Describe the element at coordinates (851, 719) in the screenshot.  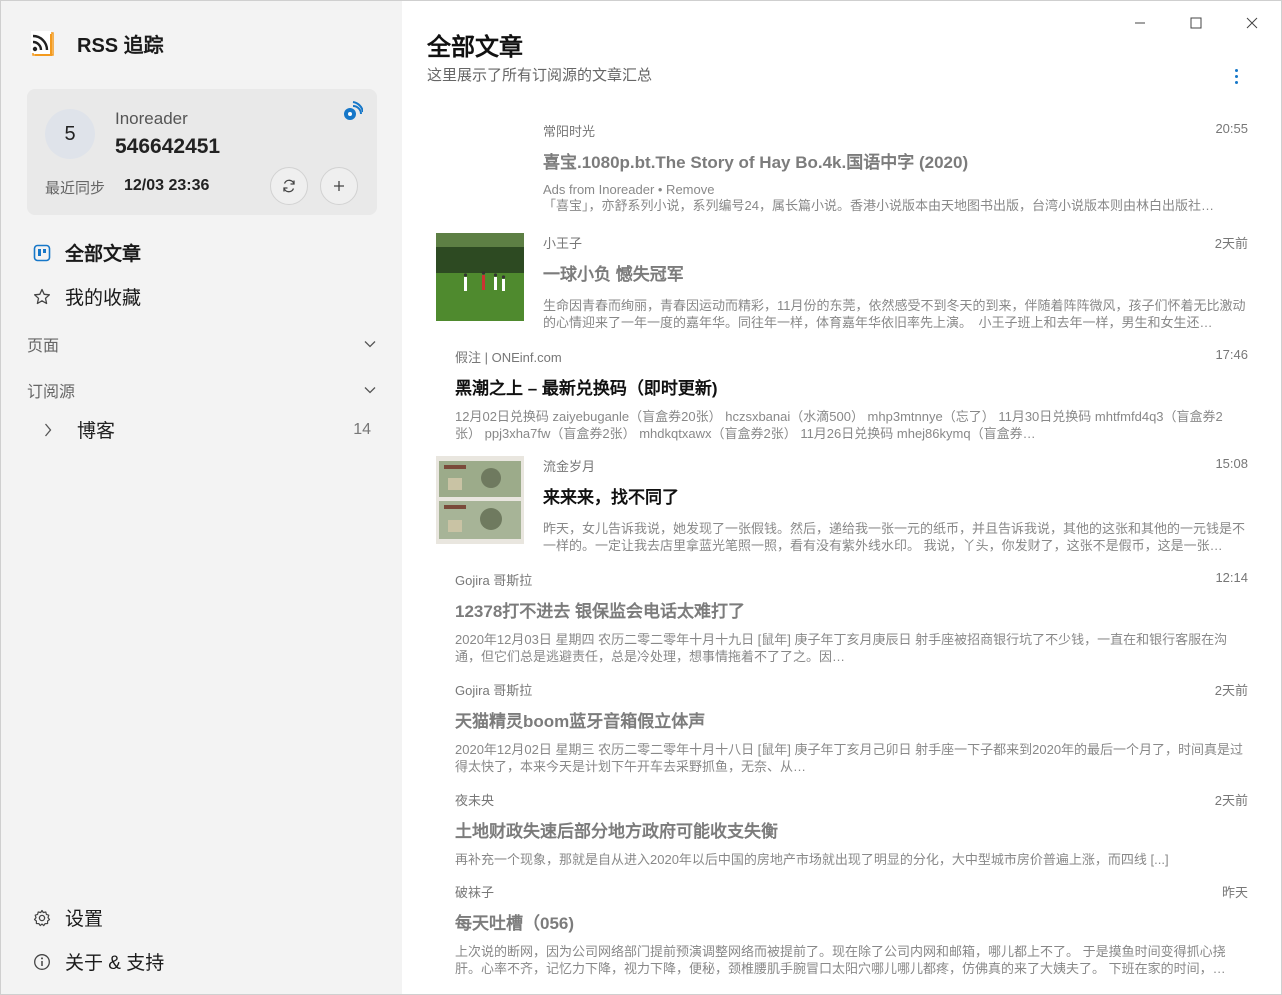
I see `article-title: 天猫精灵boom蓝牙音箱假立体声` at that location.